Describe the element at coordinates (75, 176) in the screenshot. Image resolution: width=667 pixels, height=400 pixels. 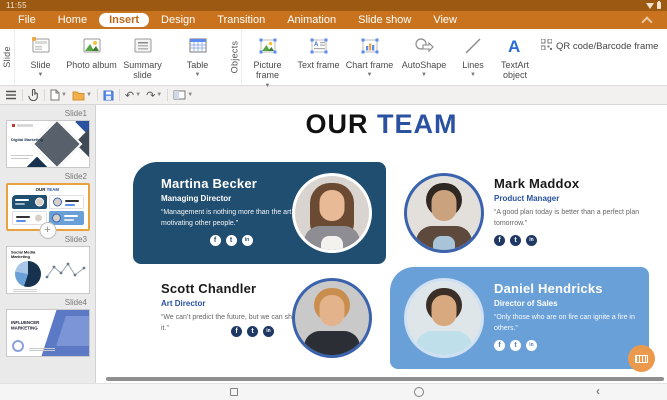
I see `slide2-label: Slide2` at that location.